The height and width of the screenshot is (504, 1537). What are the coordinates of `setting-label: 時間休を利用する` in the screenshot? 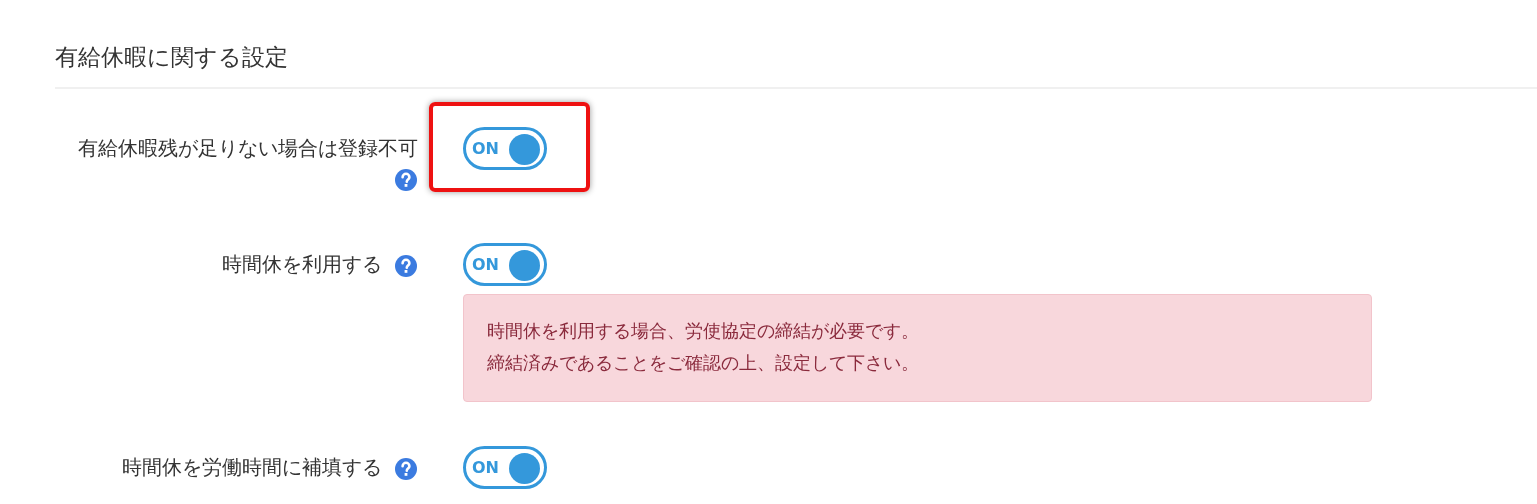 It's located at (302, 264).